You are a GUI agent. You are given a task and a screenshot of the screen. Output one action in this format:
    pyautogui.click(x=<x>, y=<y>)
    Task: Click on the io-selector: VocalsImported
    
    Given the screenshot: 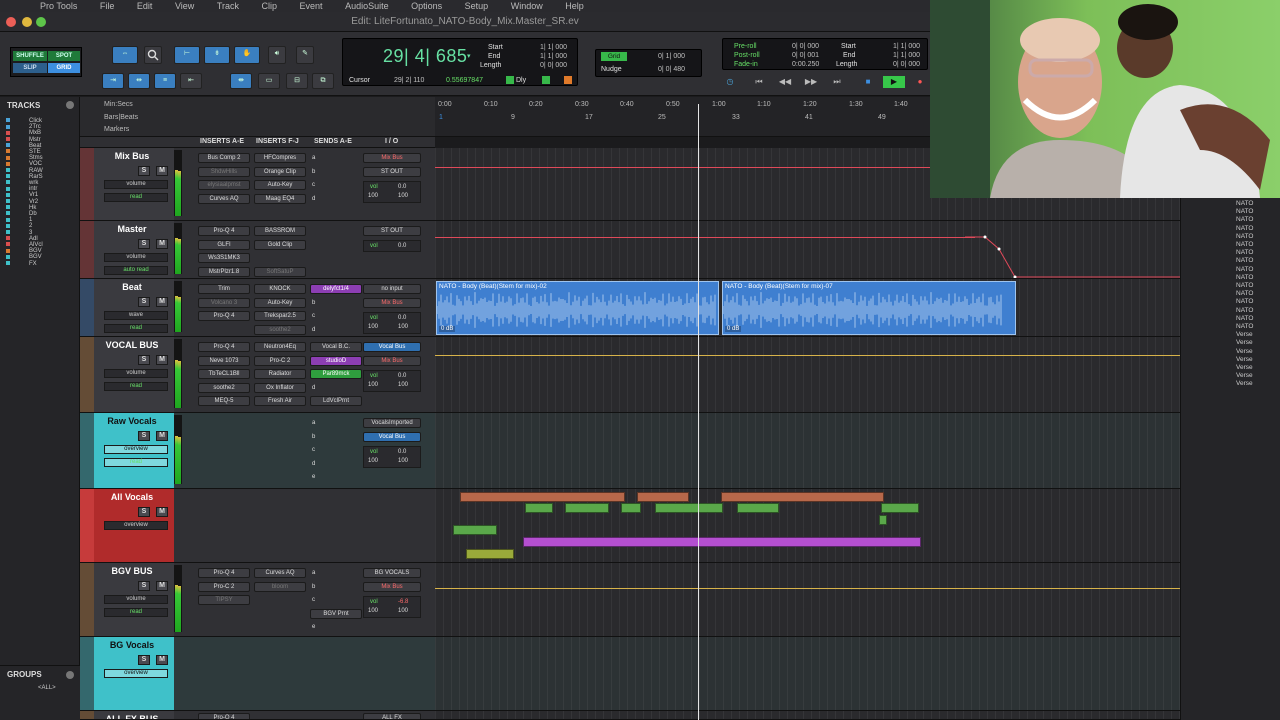 What is the action you would take?
    pyautogui.click(x=392, y=423)
    